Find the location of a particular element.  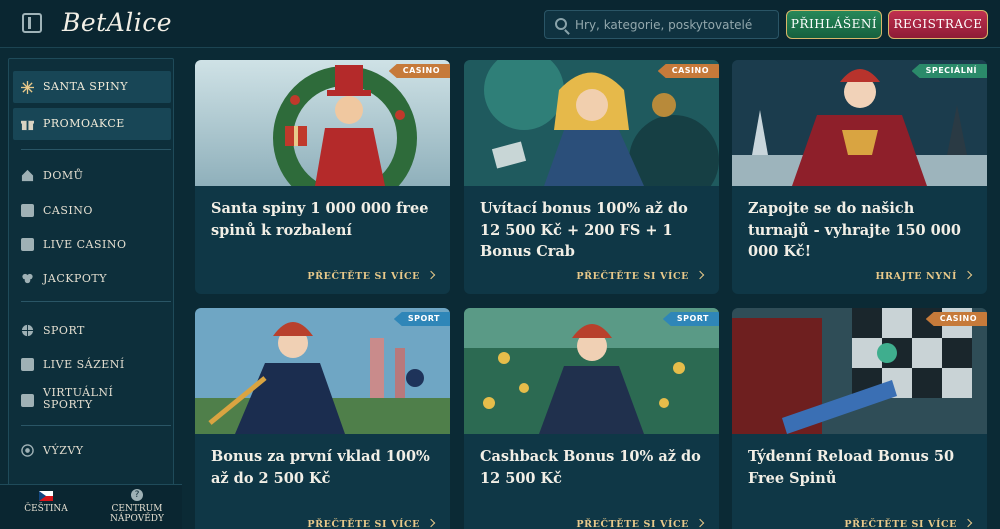

slot-machine-icon is located at coordinates (27, 210).